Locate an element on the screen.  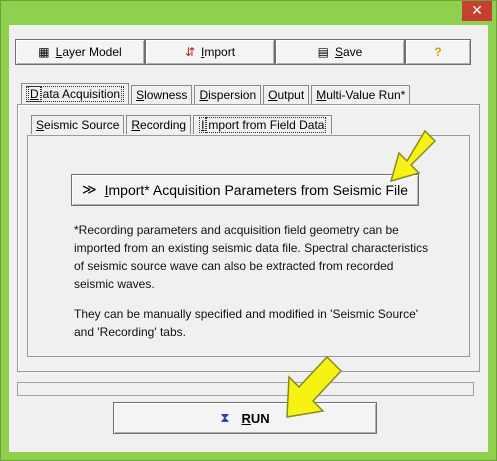
hourglass-icon: ⧗ is located at coordinates (225, 418).